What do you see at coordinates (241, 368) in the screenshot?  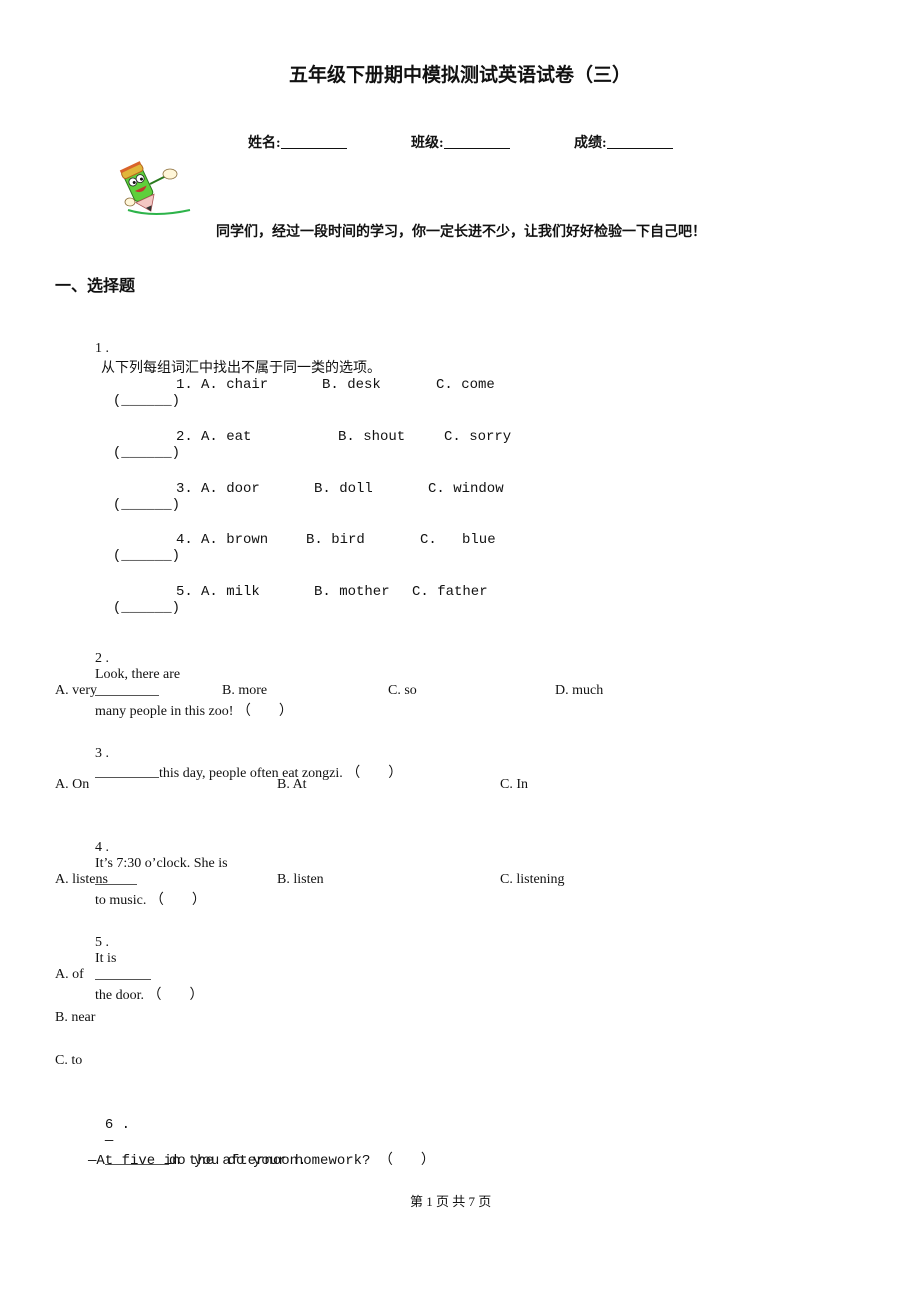 I see `question-prompt: 从下列每组词汇中找出不属于同一类的选项。` at bounding box center [241, 368].